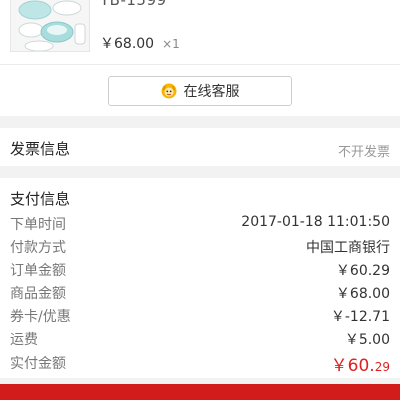 This screenshot has width=400, height=400. I want to click on order-time-label: 下单时间, so click(38, 225).